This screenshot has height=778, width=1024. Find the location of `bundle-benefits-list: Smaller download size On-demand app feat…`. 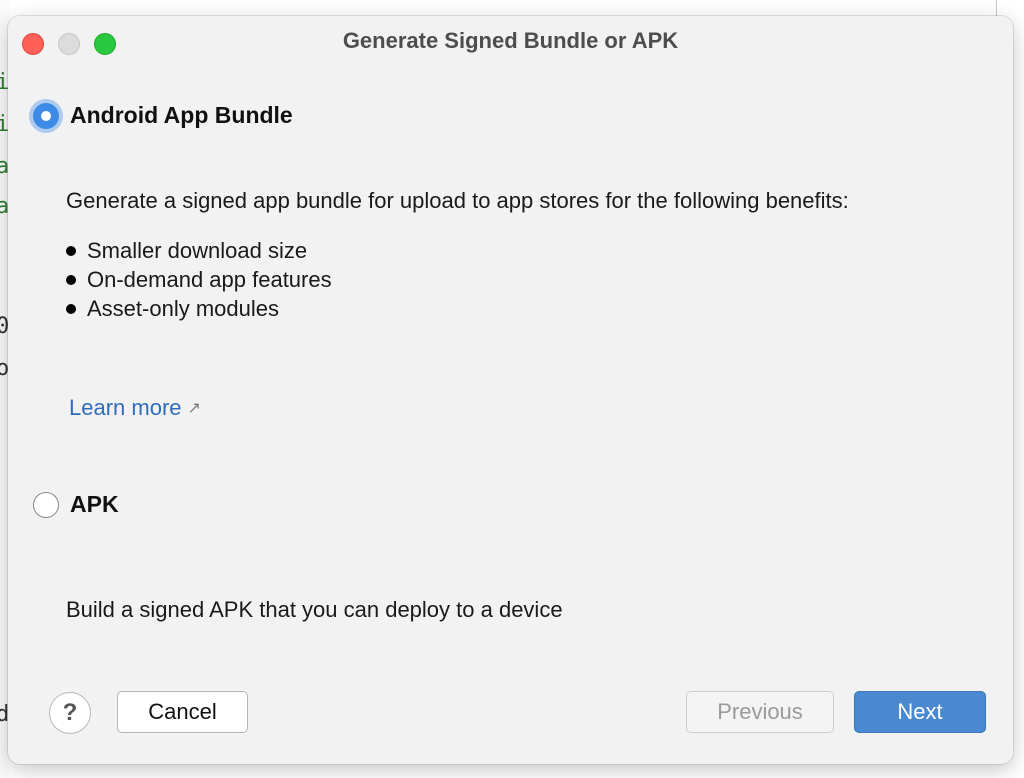

bundle-benefits-list: Smaller download size On-demand app feat… is located at coordinates (199, 279).